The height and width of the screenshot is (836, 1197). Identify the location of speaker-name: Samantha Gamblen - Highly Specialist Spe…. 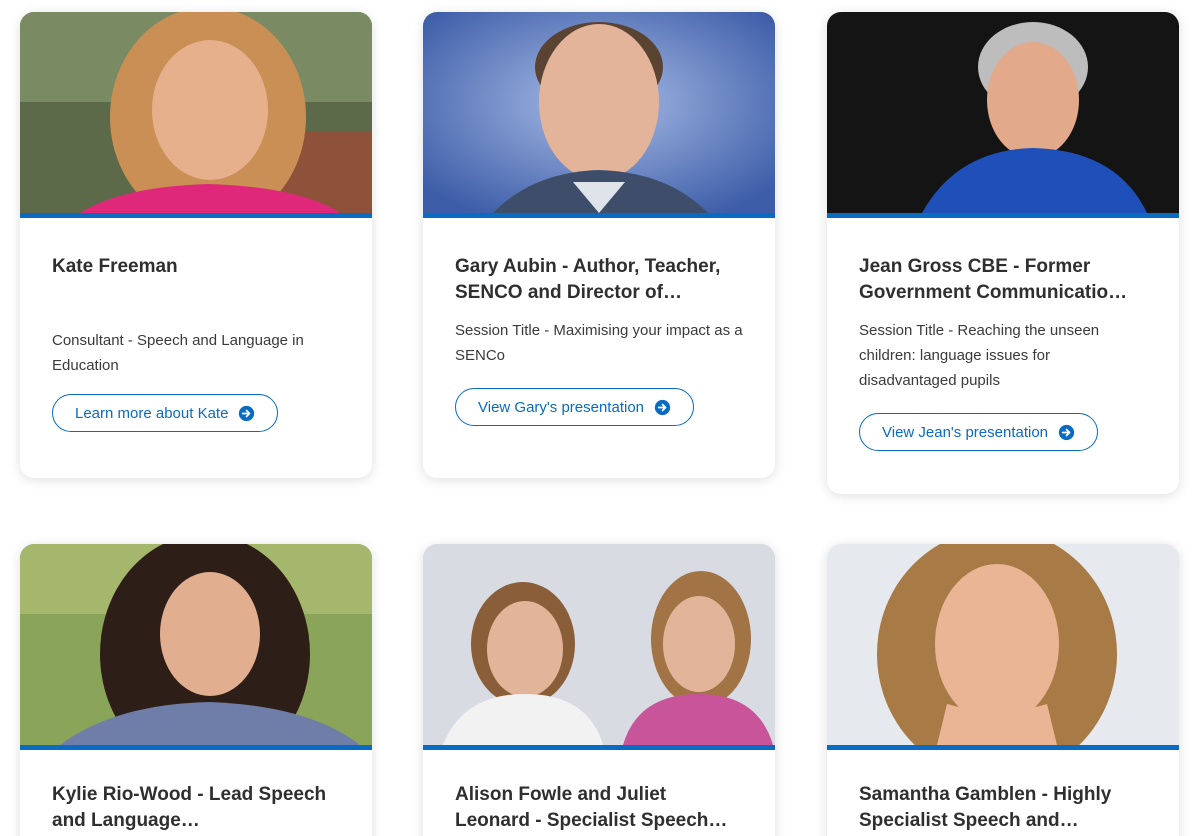
(985, 807).